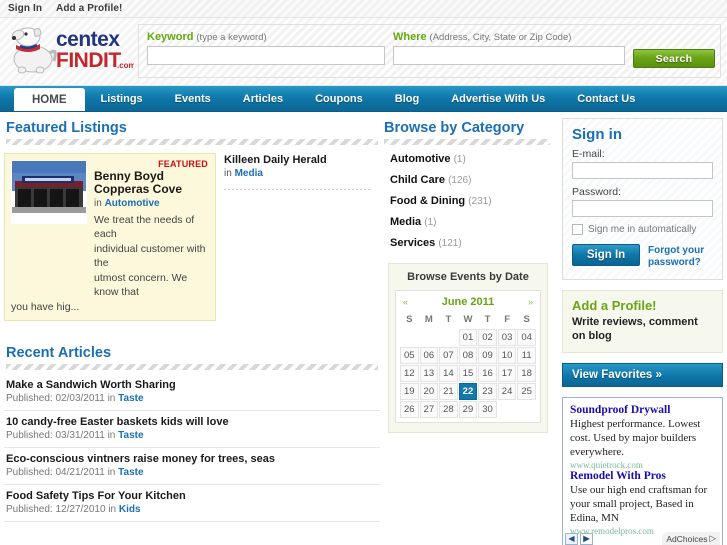  What do you see at coordinates (25, 8) in the screenshot?
I see `utility-signin-link: Sign In` at bounding box center [25, 8].